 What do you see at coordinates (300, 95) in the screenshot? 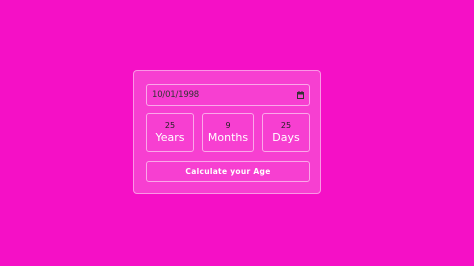
I see `calendar-icon` at bounding box center [300, 95].